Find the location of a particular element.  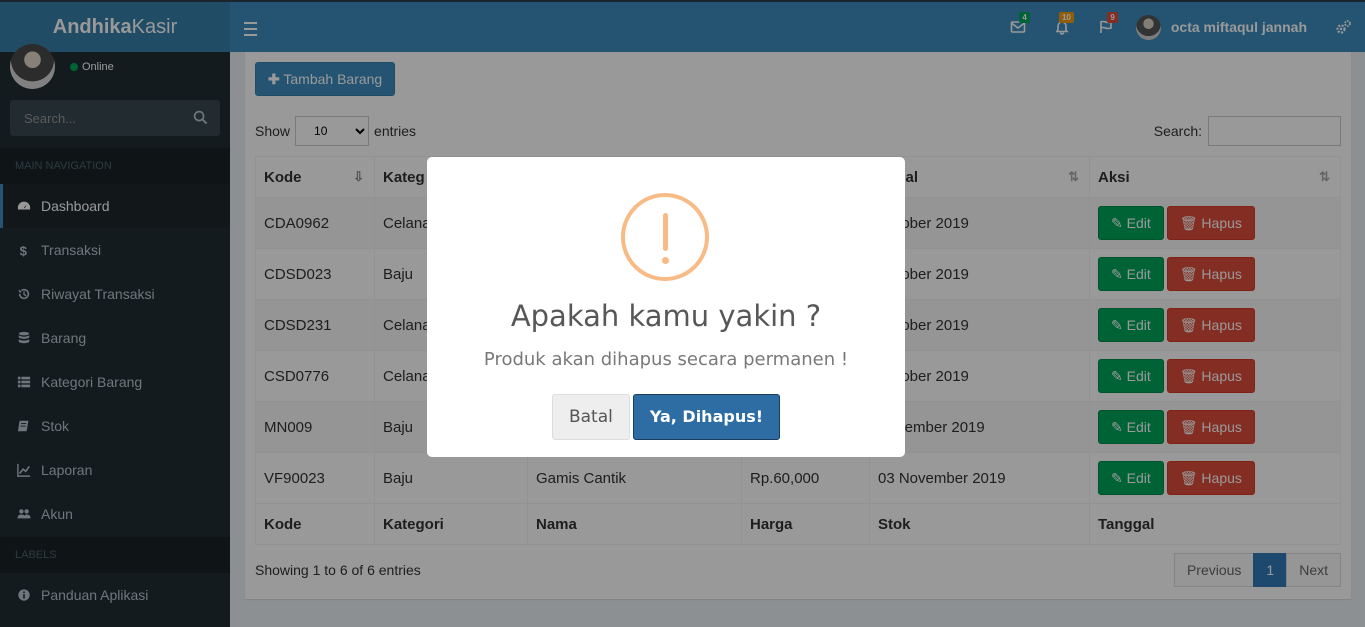

warning-icon is located at coordinates (665, 237).